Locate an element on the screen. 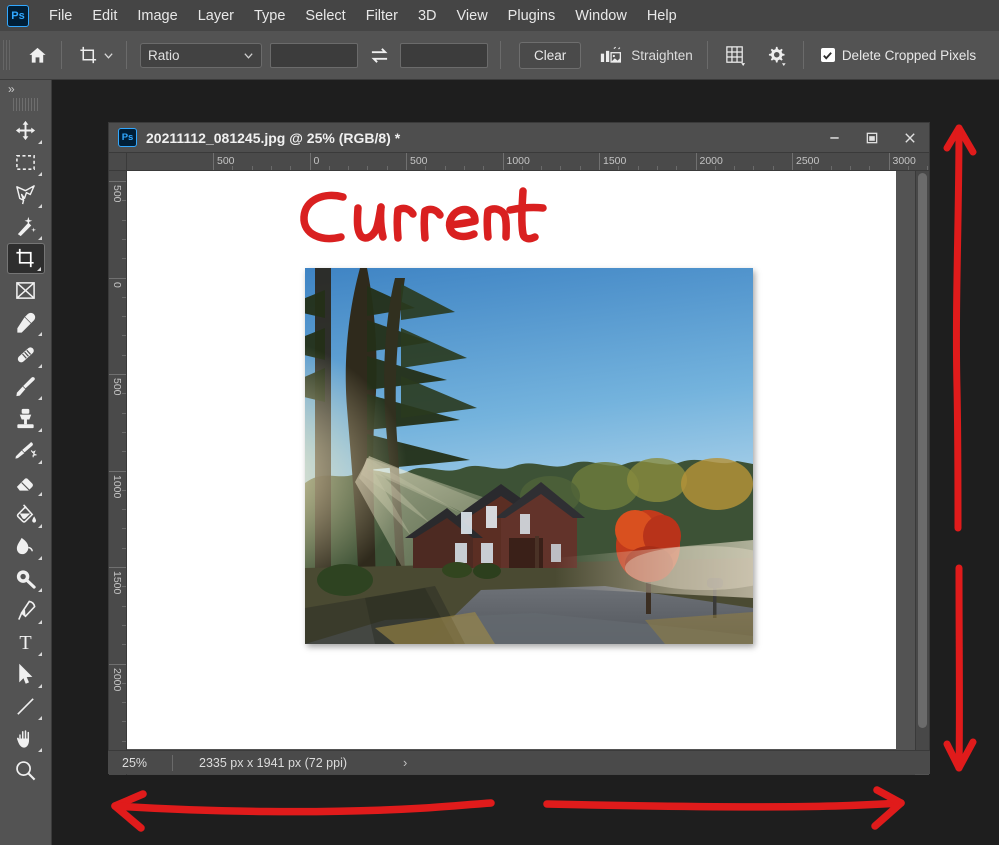 This screenshot has height=845, width=999. maximize-button is located at coordinates (872, 137).